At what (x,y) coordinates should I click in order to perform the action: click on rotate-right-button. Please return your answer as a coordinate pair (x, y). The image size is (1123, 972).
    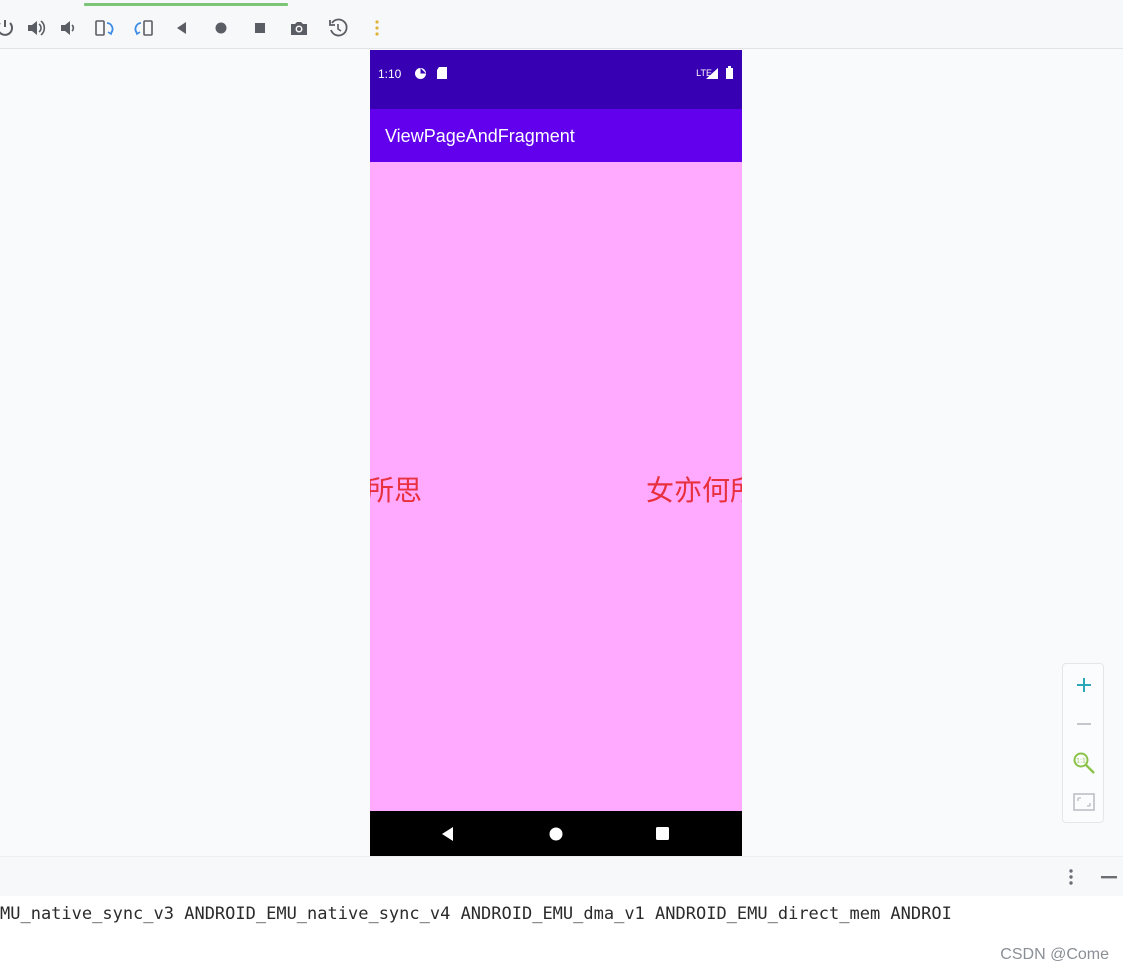
    Looking at the image, I should click on (144, 28).